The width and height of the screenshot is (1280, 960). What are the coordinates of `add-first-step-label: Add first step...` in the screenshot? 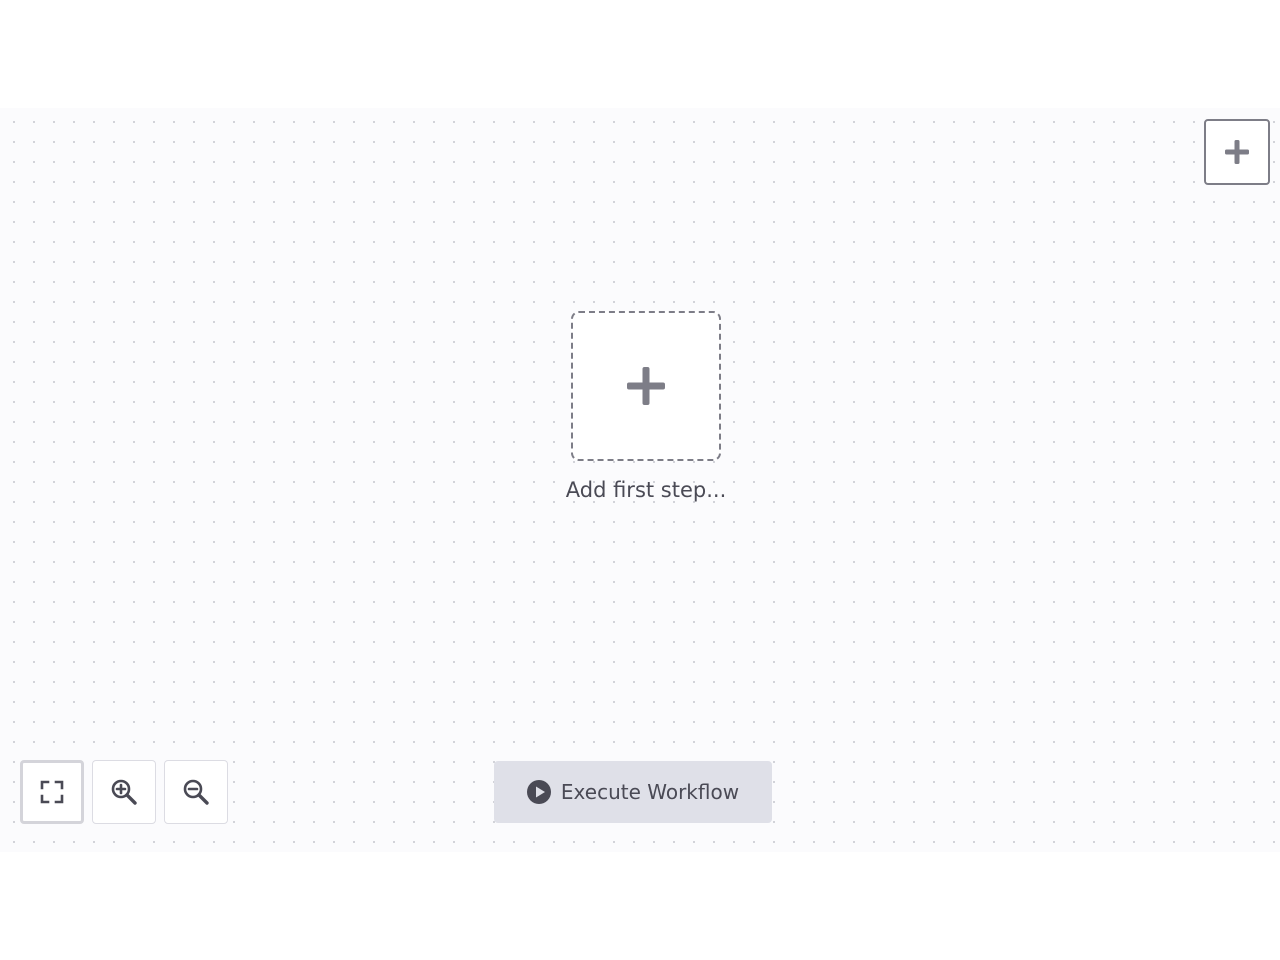 It's located at (646, 490).